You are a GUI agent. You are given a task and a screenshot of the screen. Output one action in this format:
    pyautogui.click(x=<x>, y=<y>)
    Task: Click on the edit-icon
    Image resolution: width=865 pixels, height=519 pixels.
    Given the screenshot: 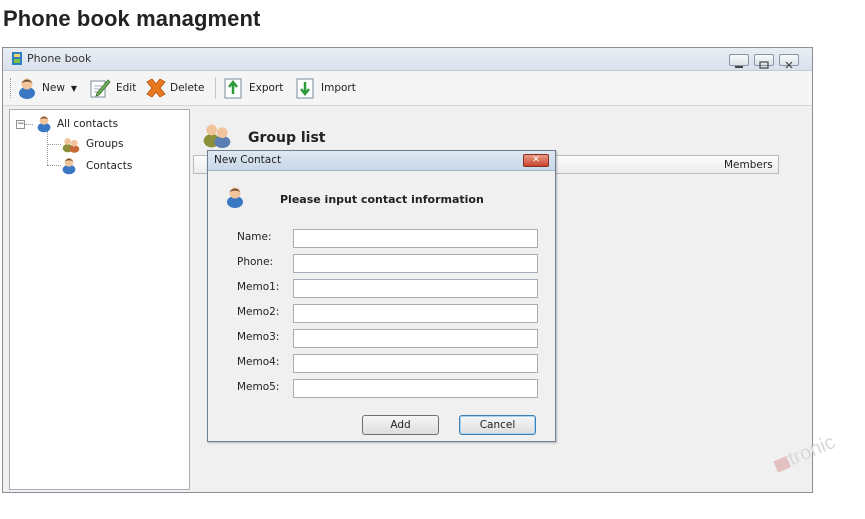 What is the action you would take?
    pyautogui.click(x=100, y=88)
    